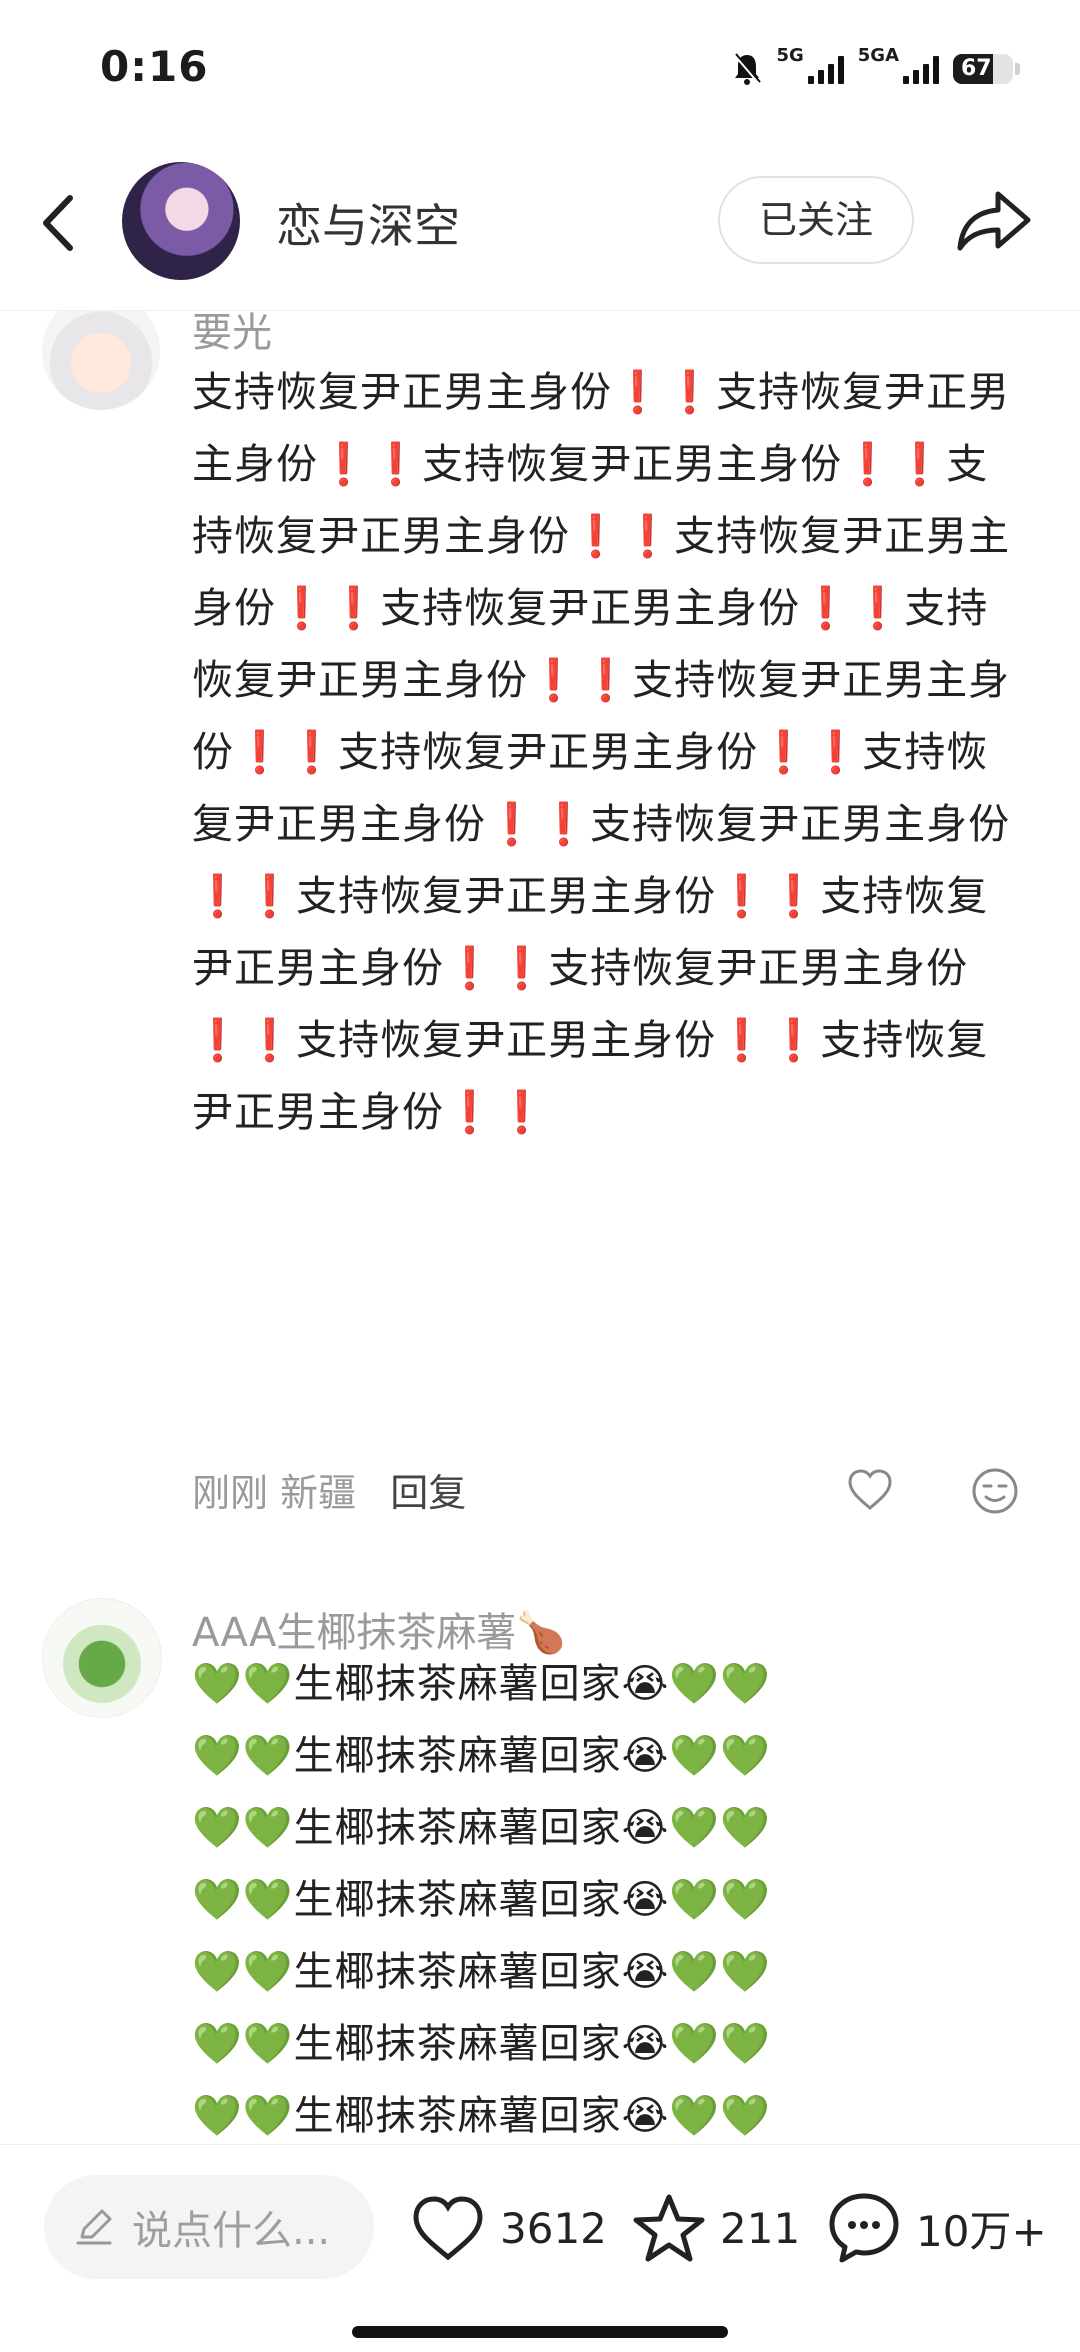 Image resolution: width=1080 pixels, height=2352 pixels. Describe the element at coordinates (540, 70) in the screenshot. I see `status-bar: 0:16 5G 5GA 67` at that location.